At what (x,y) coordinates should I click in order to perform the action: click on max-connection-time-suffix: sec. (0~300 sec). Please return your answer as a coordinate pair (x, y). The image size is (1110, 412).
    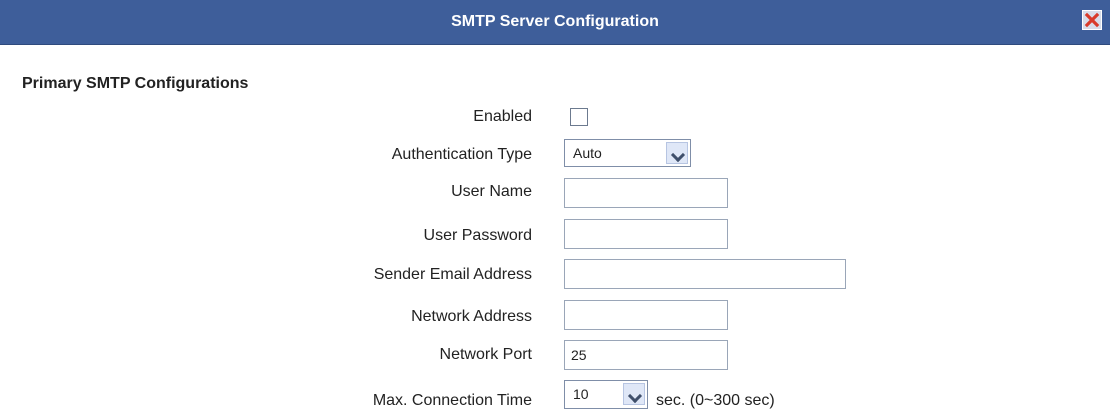
    Looking at the image, I should click on (715, 400).